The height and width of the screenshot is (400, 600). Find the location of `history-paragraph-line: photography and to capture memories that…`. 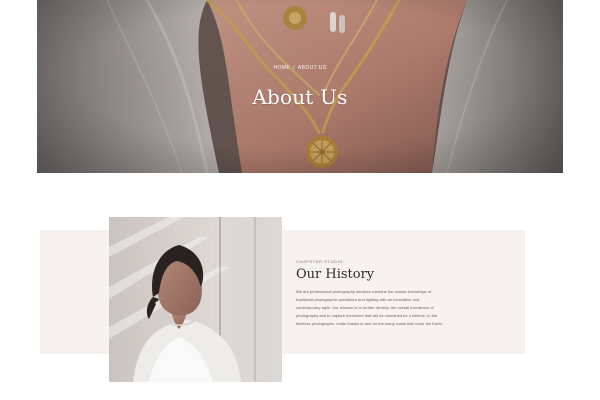

history-paragraph-line: photography and to capture memories that… is located at coordinates (367, 315).